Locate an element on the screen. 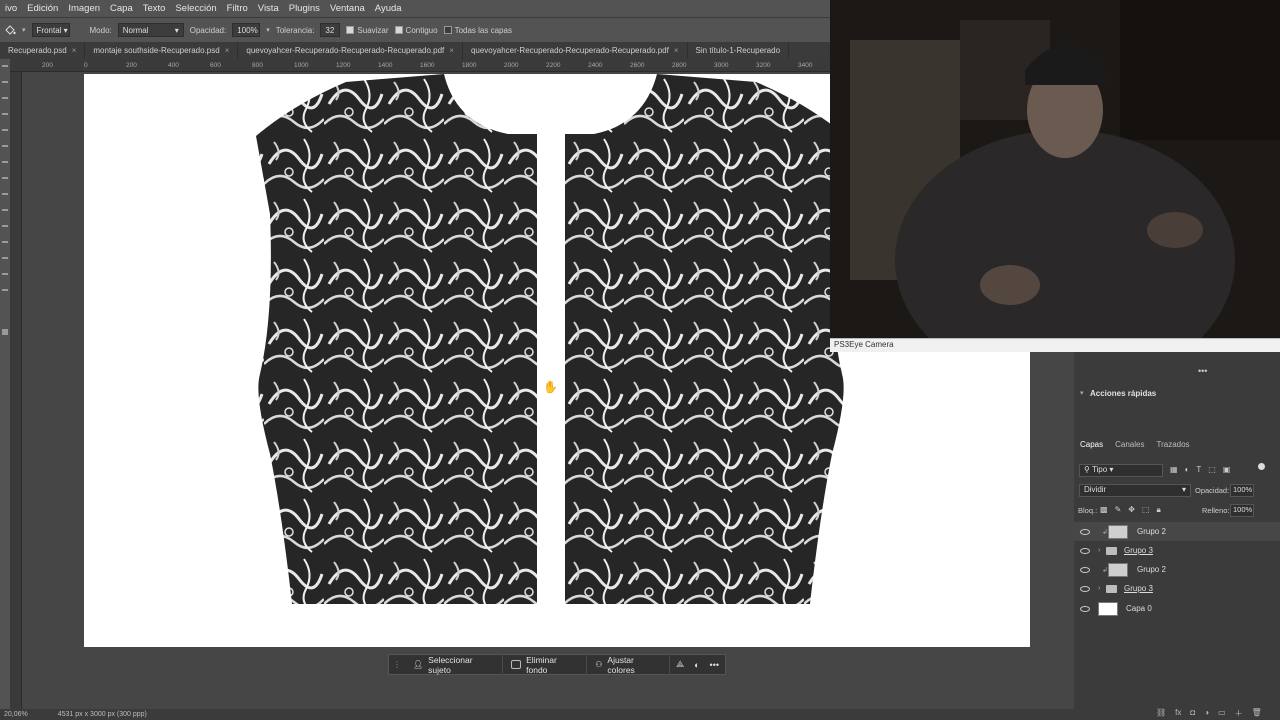 This screenshot has width=1280, height=720. person-icon: 👤︎ is located at coordinates (418, 664).